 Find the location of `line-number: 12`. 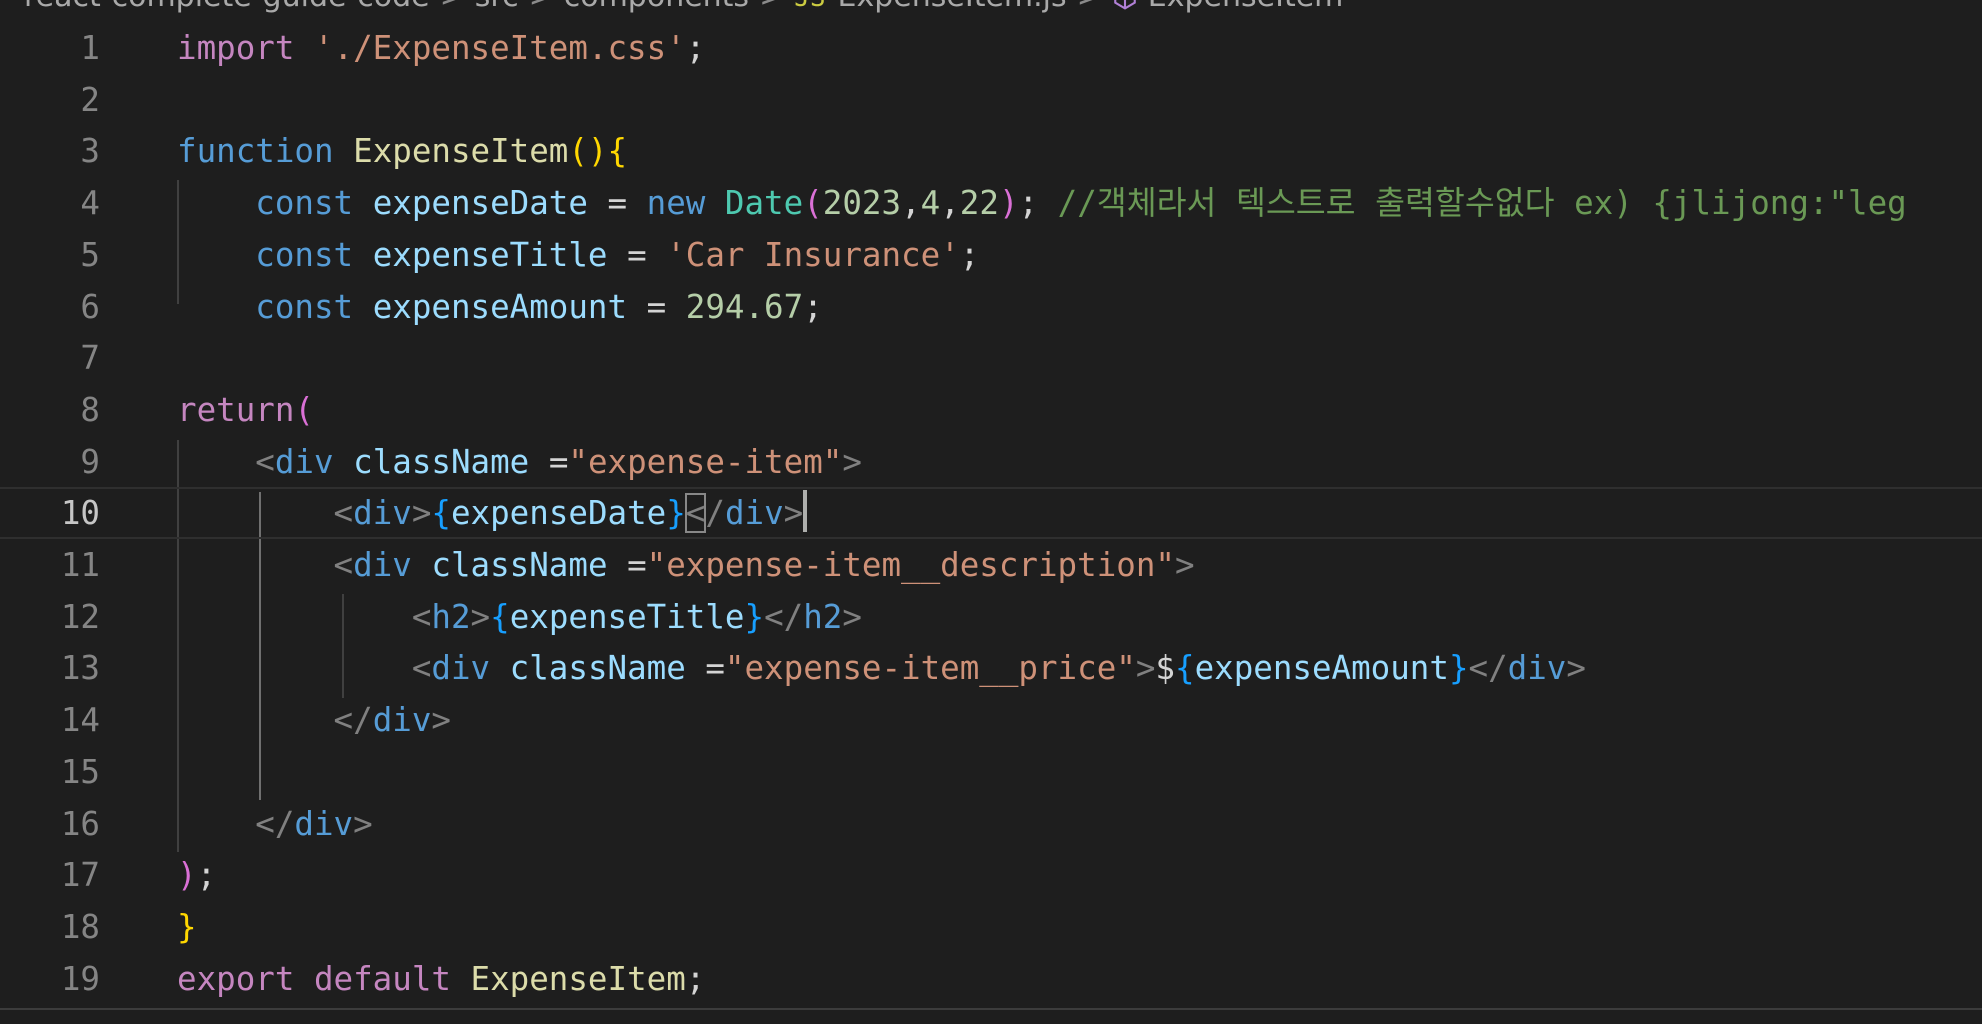

line-number: 12 is located at coordinates (80, 617).